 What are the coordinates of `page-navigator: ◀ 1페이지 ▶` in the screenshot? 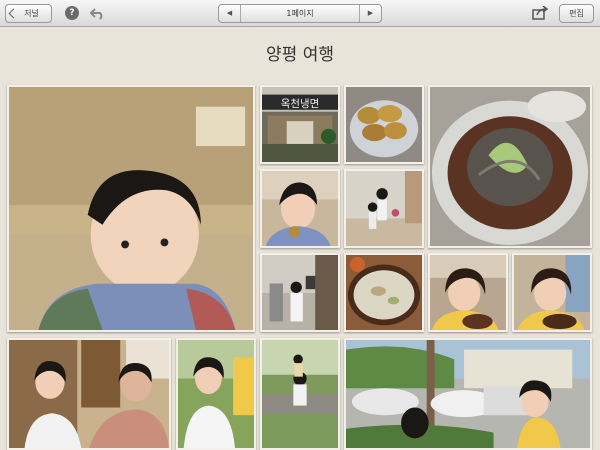 It's located at (300, 13).